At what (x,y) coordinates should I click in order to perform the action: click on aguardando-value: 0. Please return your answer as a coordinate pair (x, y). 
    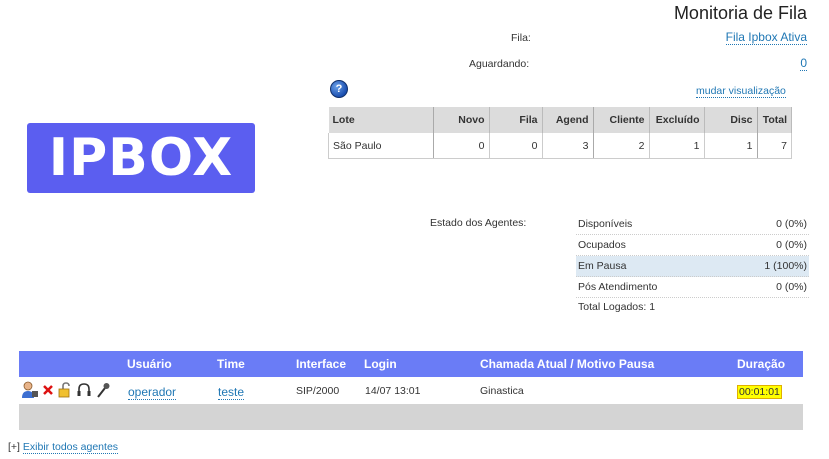
    Looking at the image, I should click on (803, 63).